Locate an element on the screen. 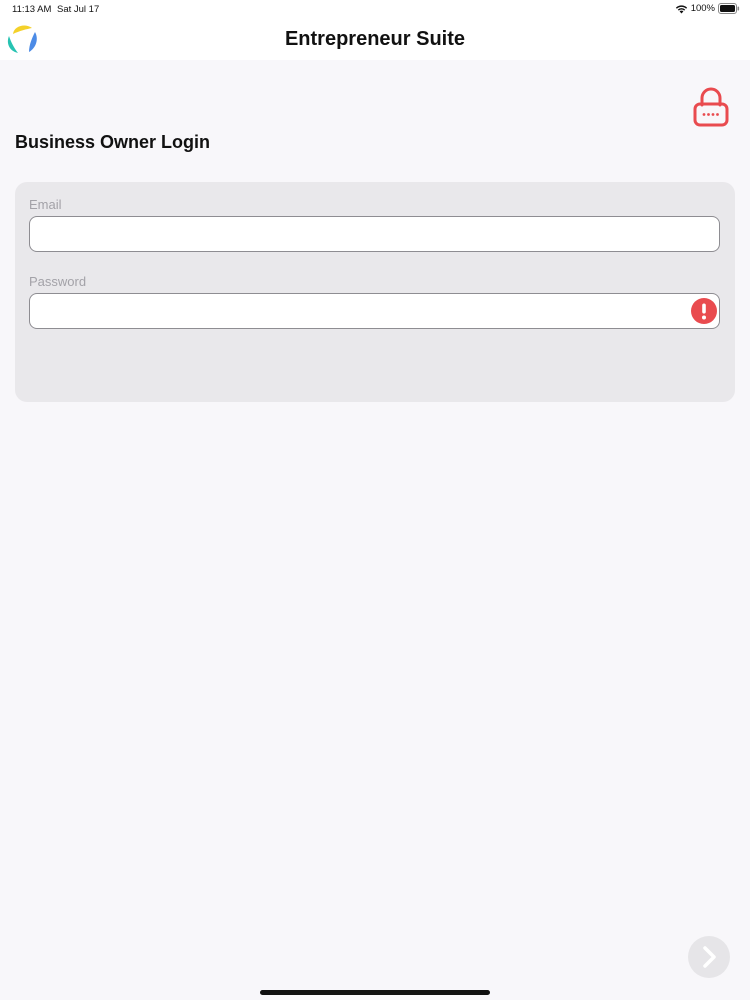 The width and height of the screenshot is (750, 1000). status-right: 100% is located at coordinates (707, 8).